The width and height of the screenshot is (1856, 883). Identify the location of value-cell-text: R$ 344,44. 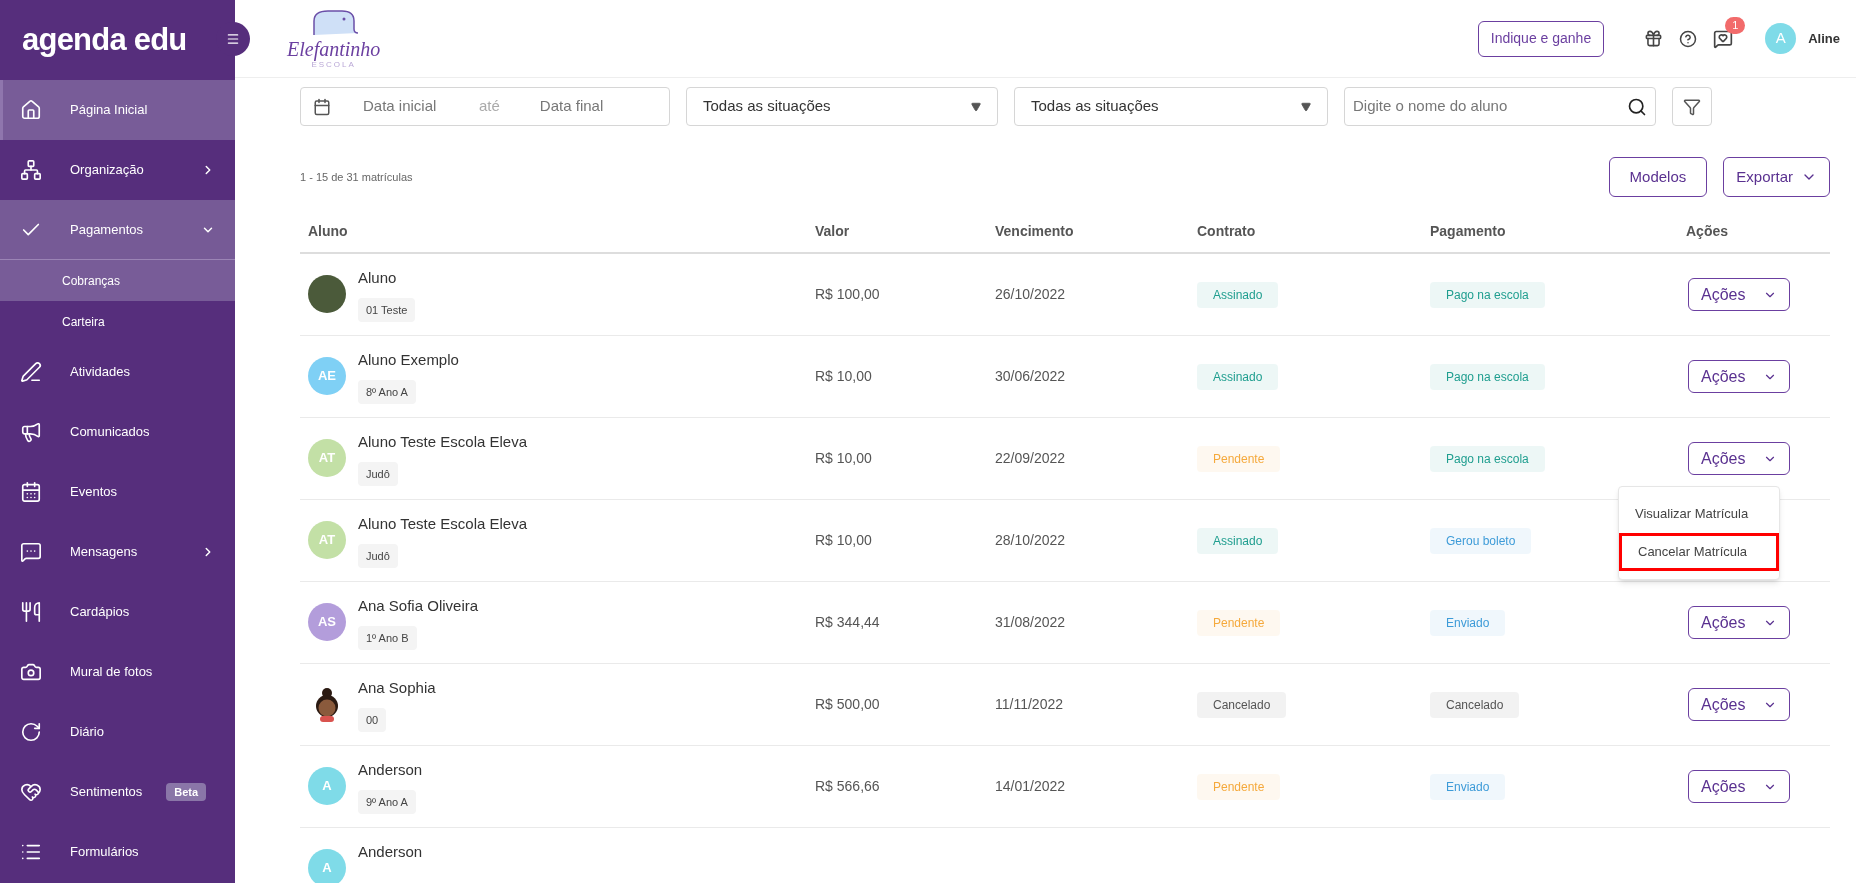
(848, 622).